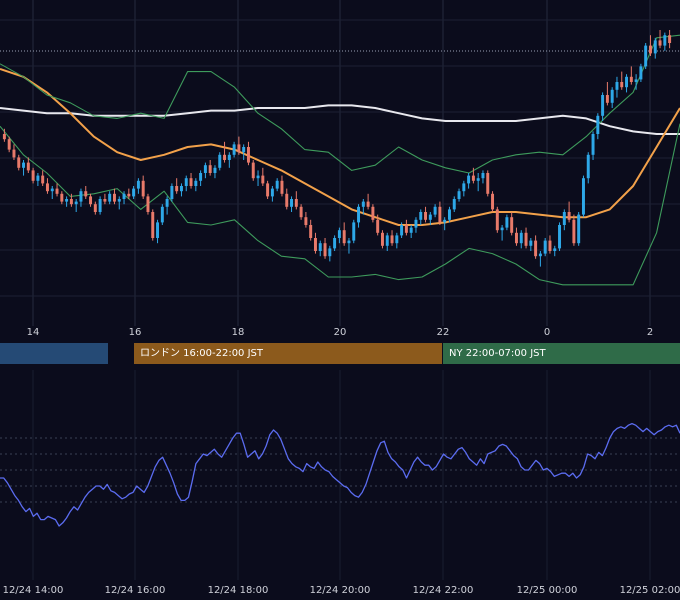  What do you see at coordinates (649, 590) in the screenshot?
I see `datetime-tick-label: 12/25 02:00` at bounding box center [649, 590].